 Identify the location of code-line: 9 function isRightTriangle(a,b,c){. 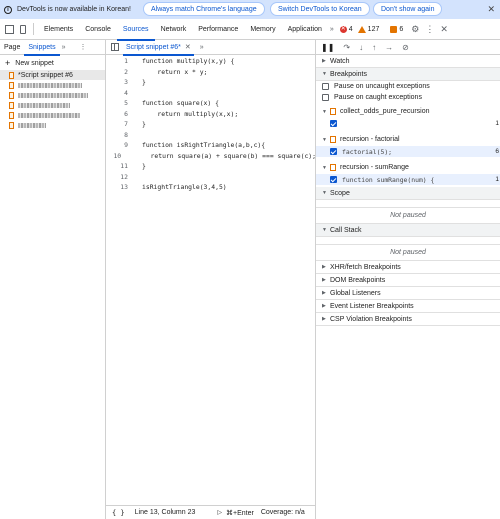
(210, 145).